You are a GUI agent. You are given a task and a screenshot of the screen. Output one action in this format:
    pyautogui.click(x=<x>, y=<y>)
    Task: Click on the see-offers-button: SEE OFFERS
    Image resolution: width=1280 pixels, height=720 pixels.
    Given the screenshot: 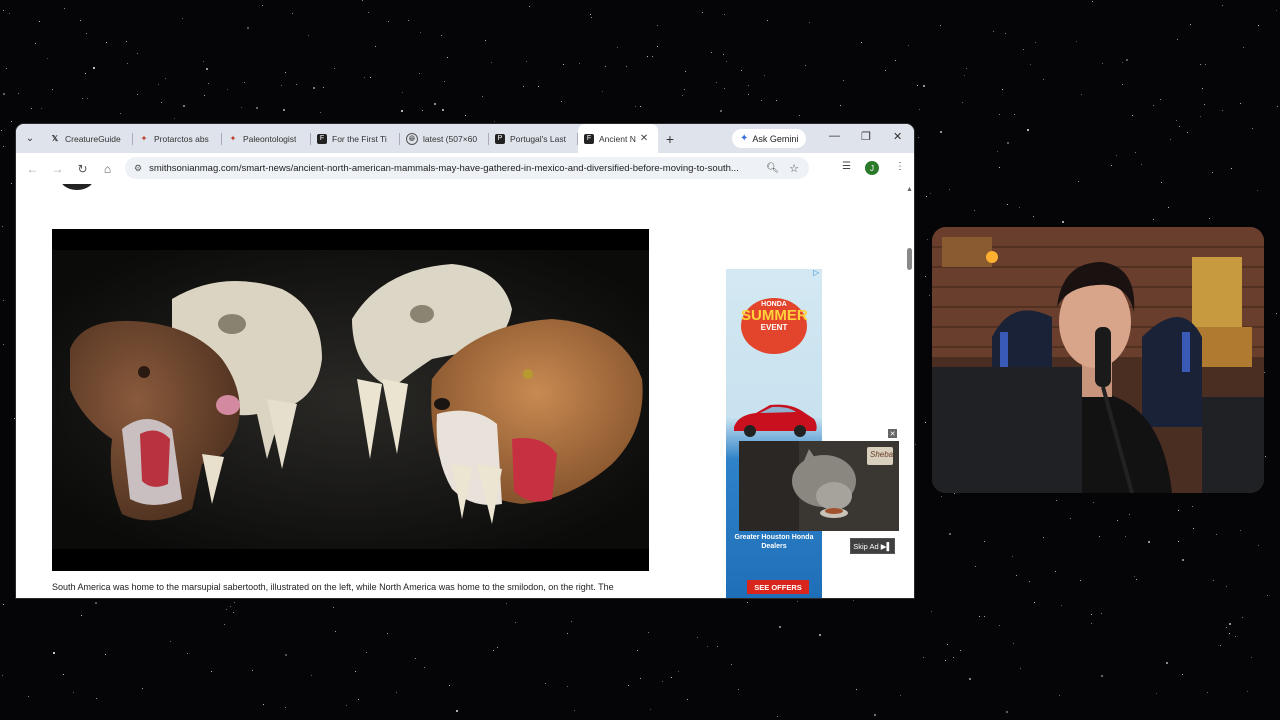 What is the action you would take?
    pyautogui.click(x=778, y=587)
    